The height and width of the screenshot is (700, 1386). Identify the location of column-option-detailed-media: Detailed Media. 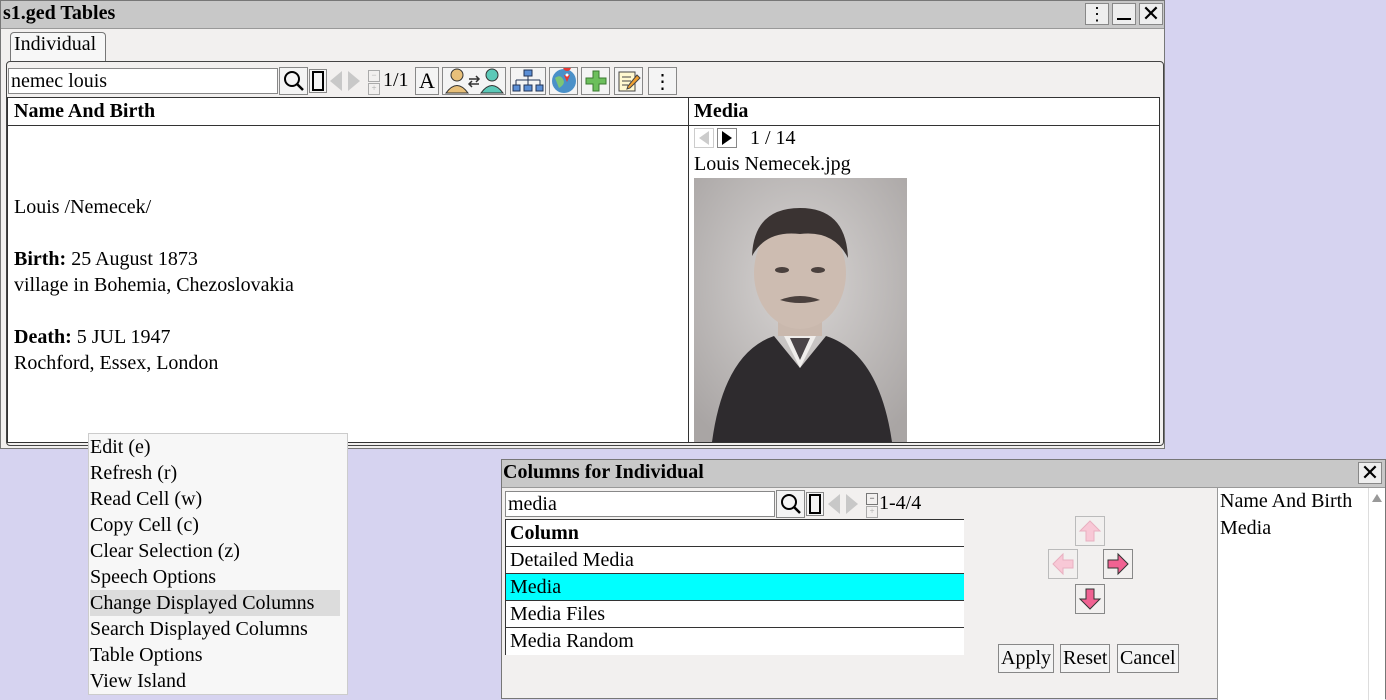
(735, 560).